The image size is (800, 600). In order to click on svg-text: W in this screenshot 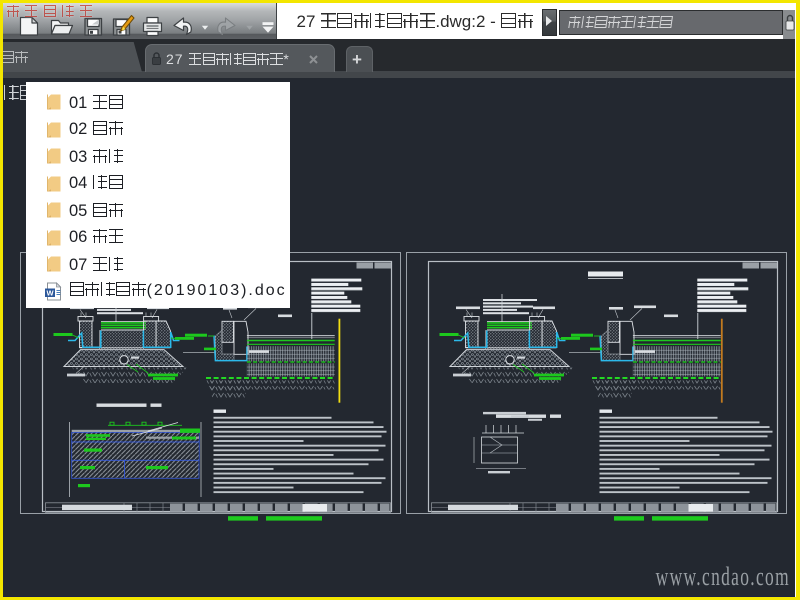, I will do `click(50, 293)`.